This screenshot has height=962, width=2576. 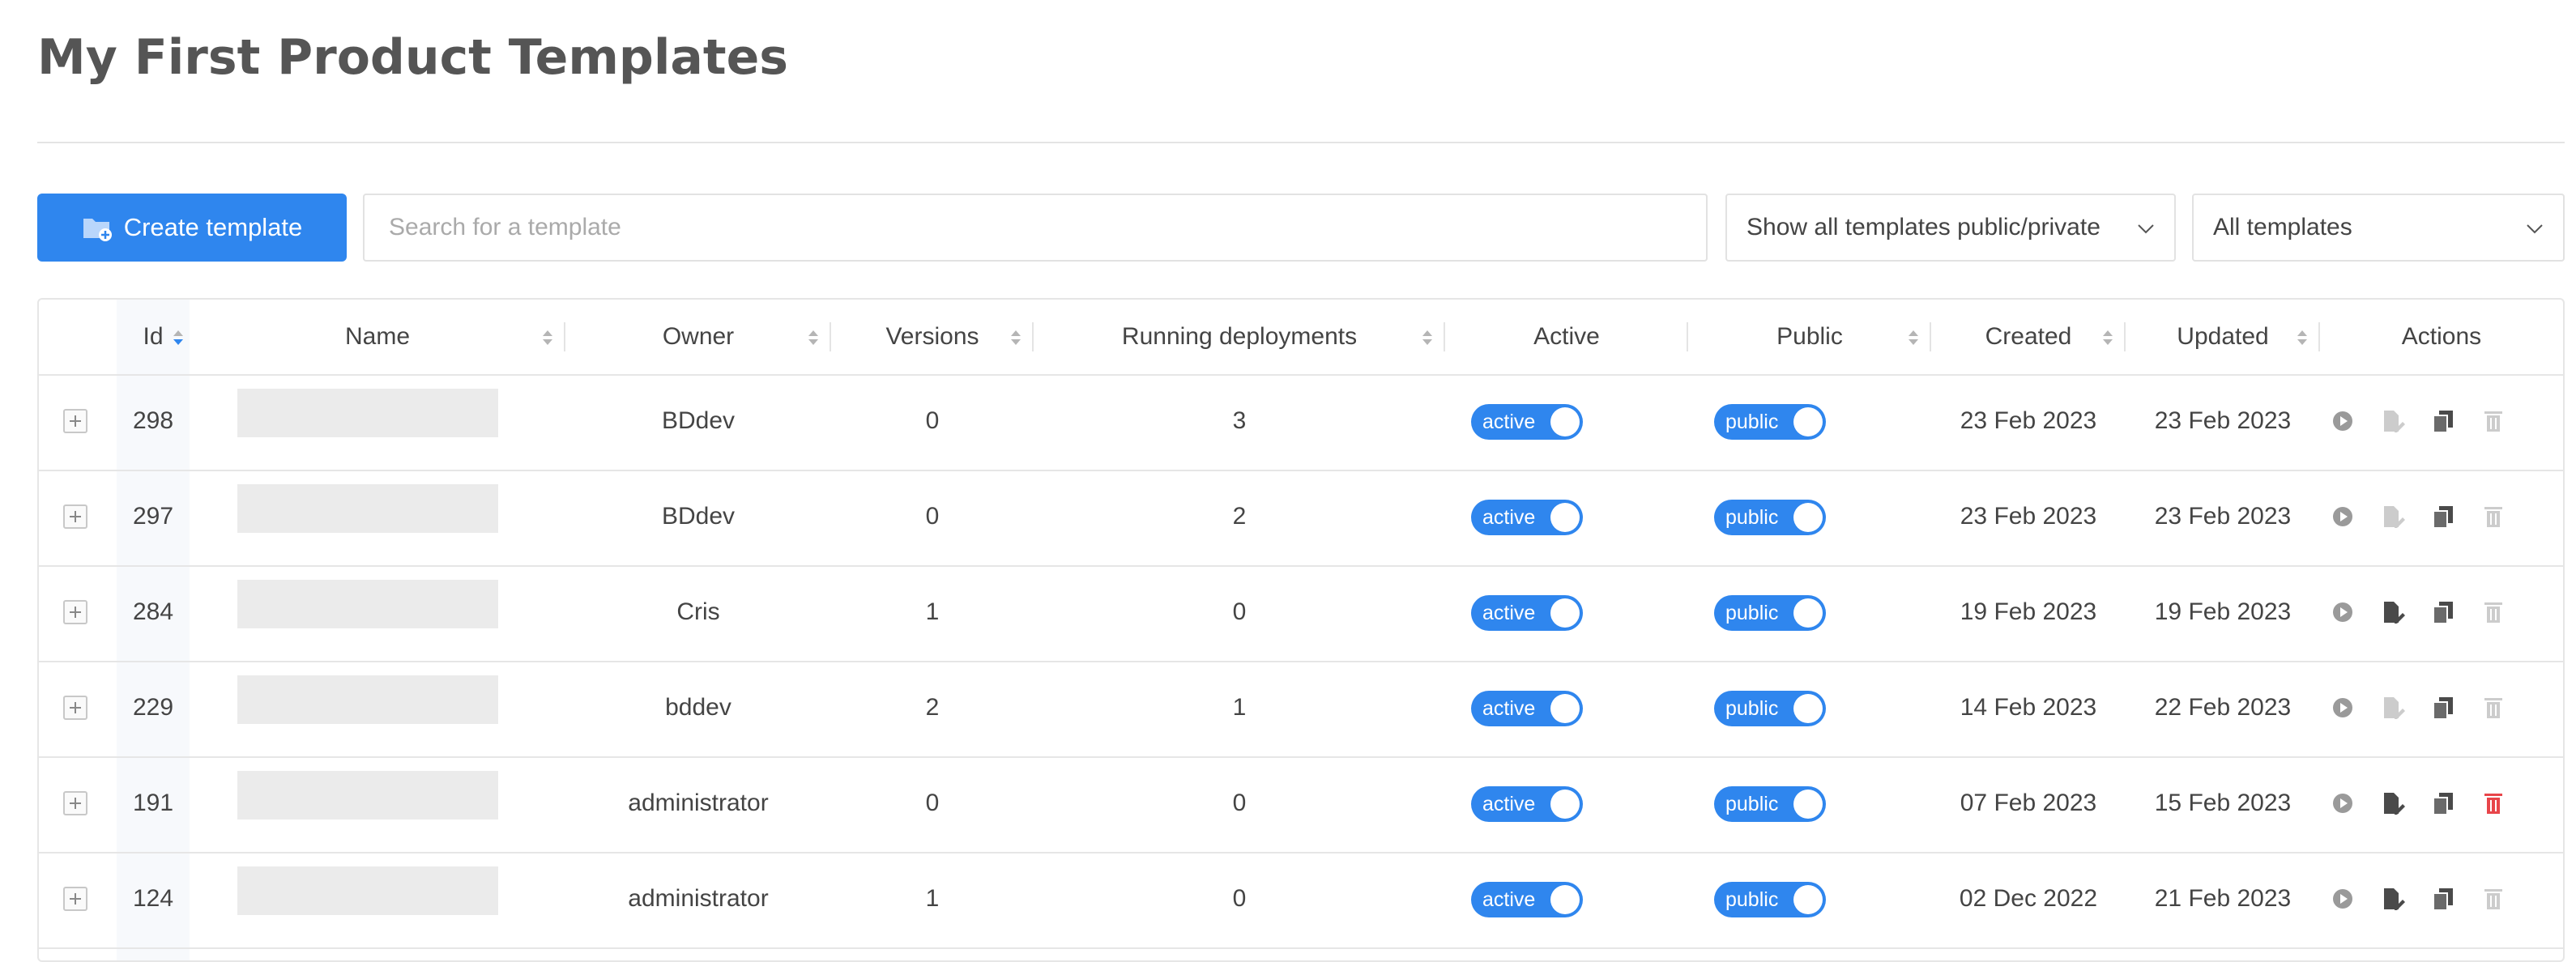 What do you see at coordinates (153, 611) in the screenshot?
I see `row-id: 284` at bounding box center [153, 611].